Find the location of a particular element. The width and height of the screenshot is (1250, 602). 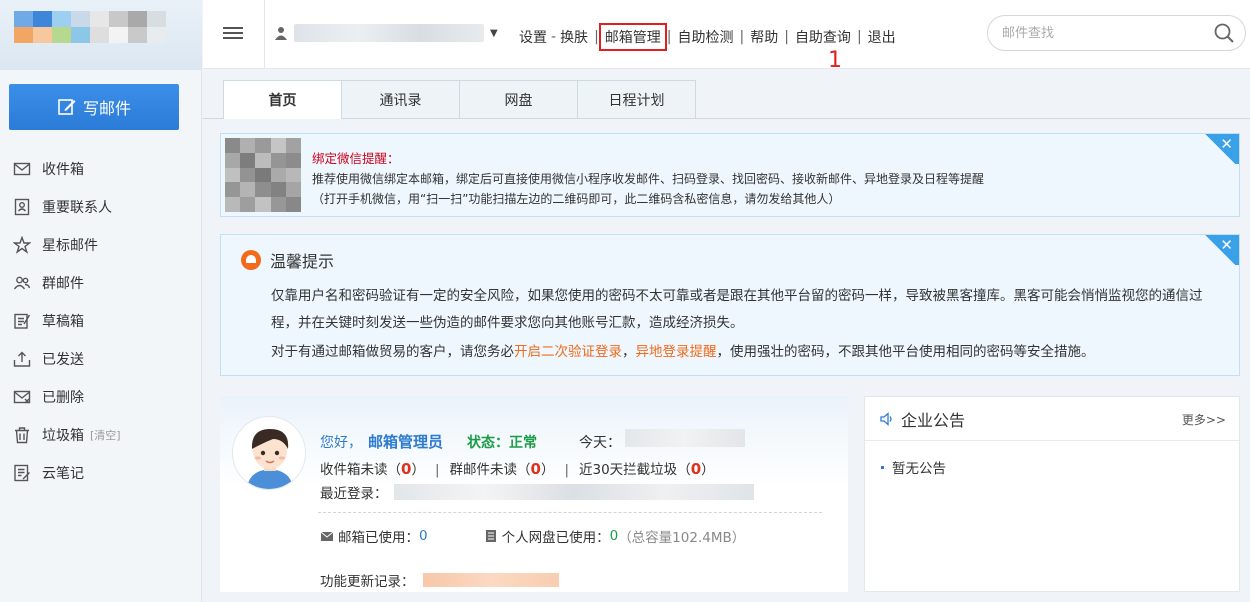

inbox-unread-count: 0 is located at coordinates (406, 469).